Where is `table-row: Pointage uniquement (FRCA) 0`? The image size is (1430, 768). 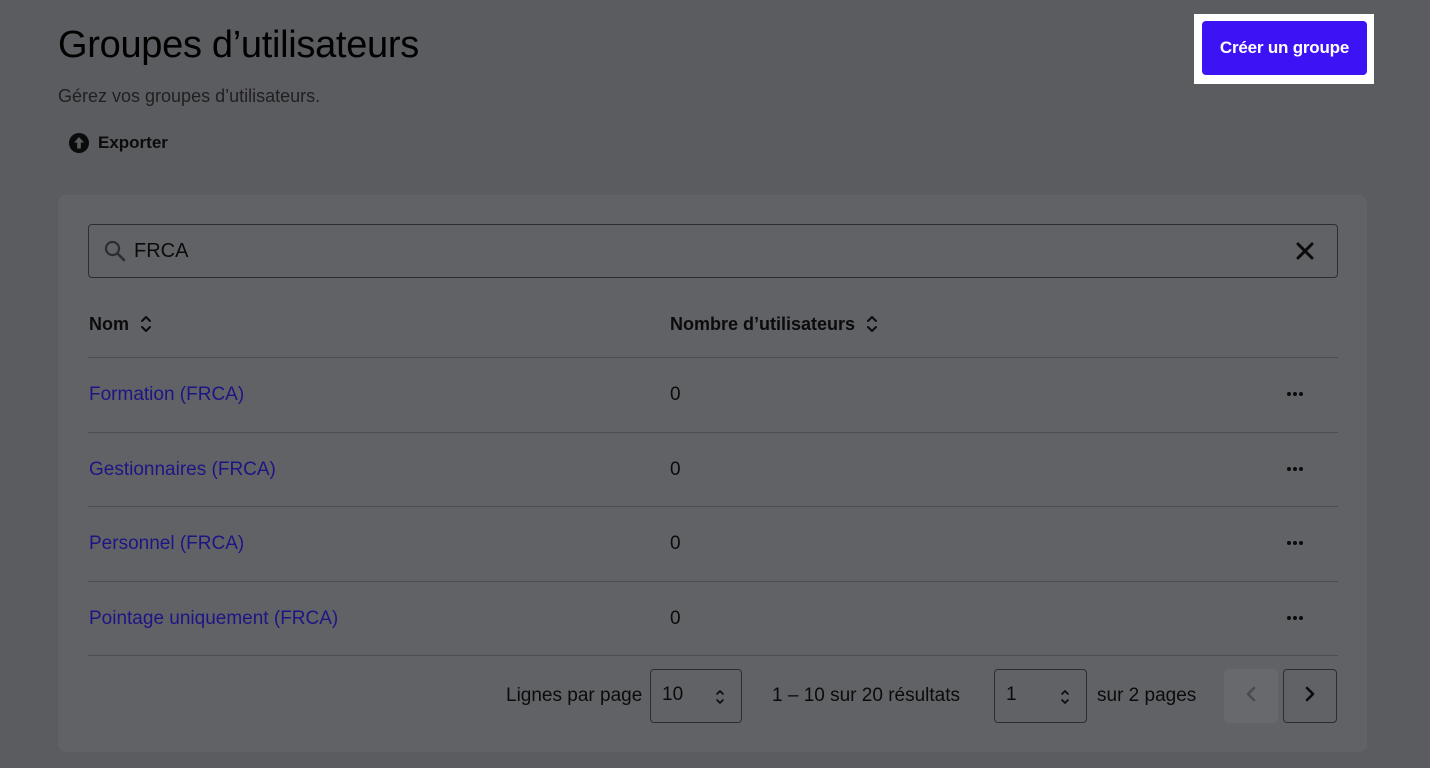
table-row: Pointage uniquement (FRCA) 0 is located at coordinates (713, 619).